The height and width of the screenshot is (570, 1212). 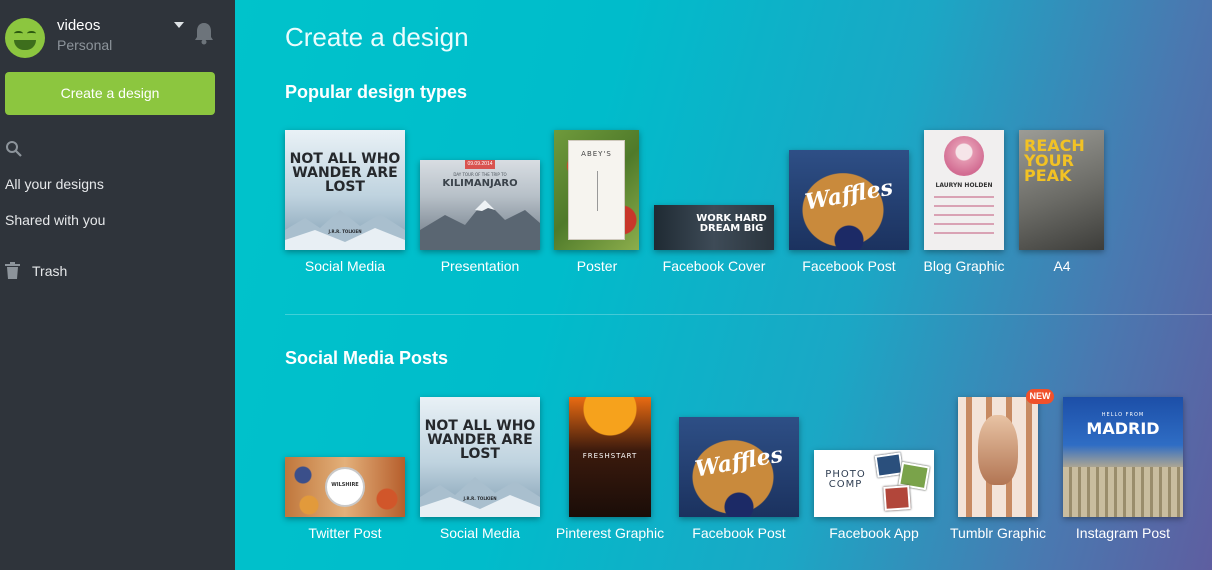 What do you see at coordinates (25, 45) in the screenshot?
I see `avatar-mouth` at bounding box center [25, 45].